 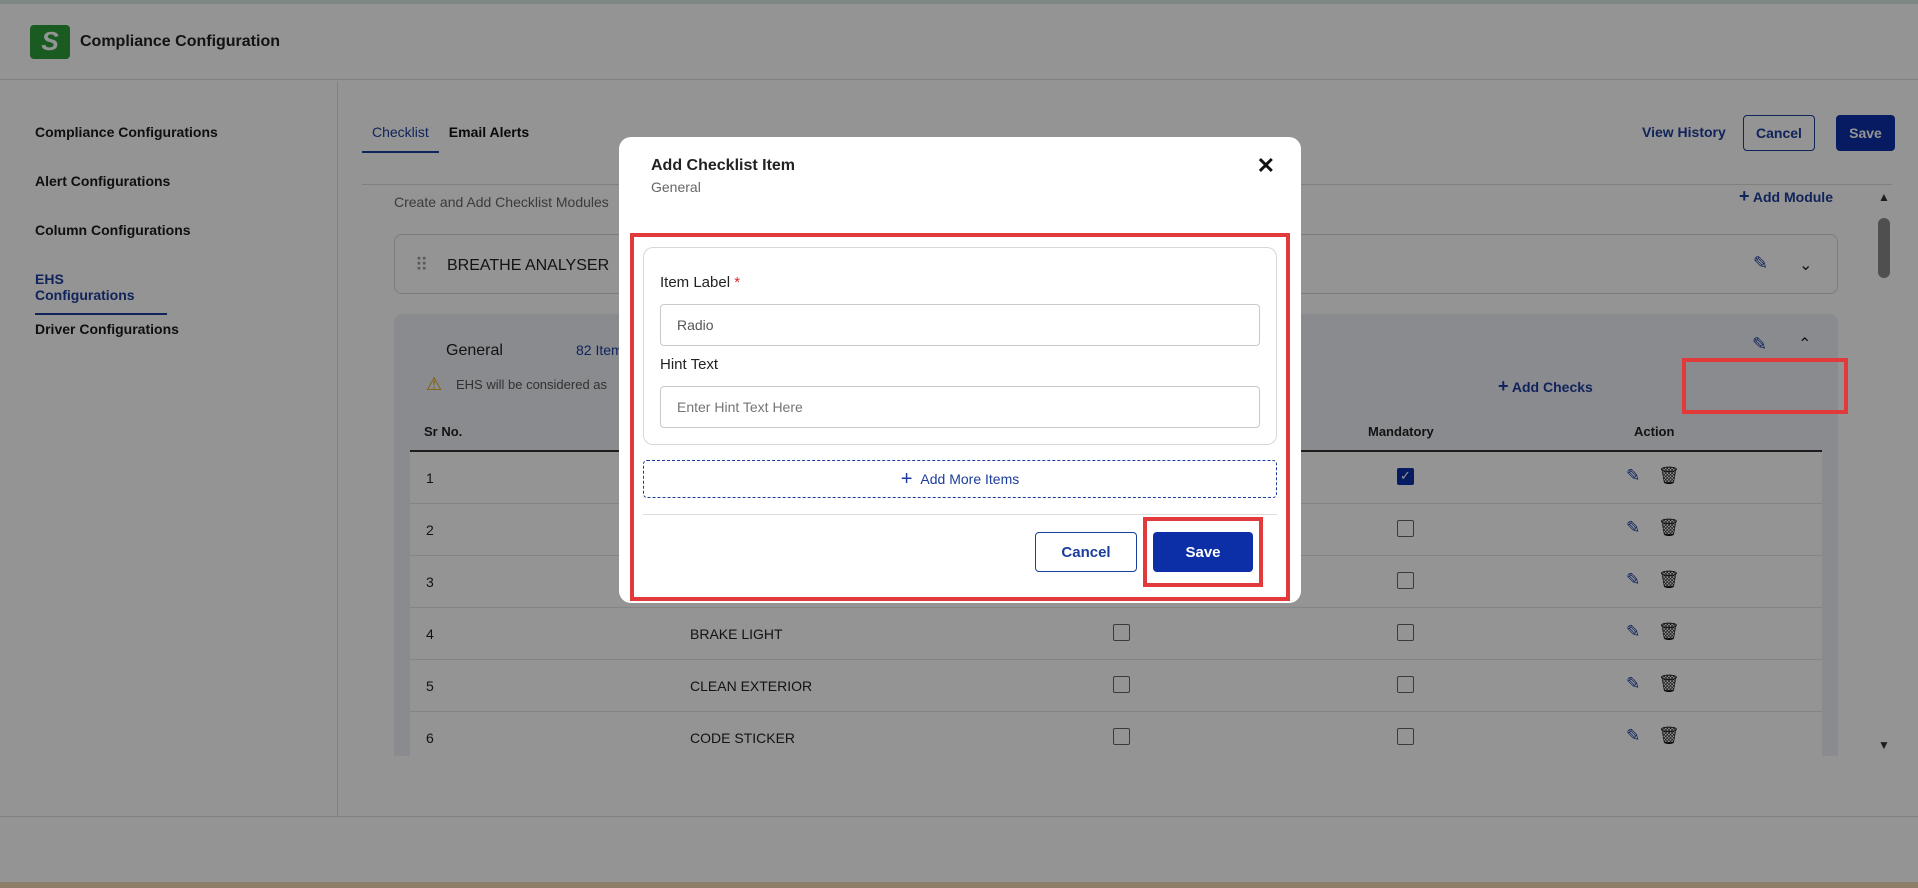 What do you see at coordinates (960, 407) in the screenshot?
I see `hint-text-input` at bounding box center [960, 407].